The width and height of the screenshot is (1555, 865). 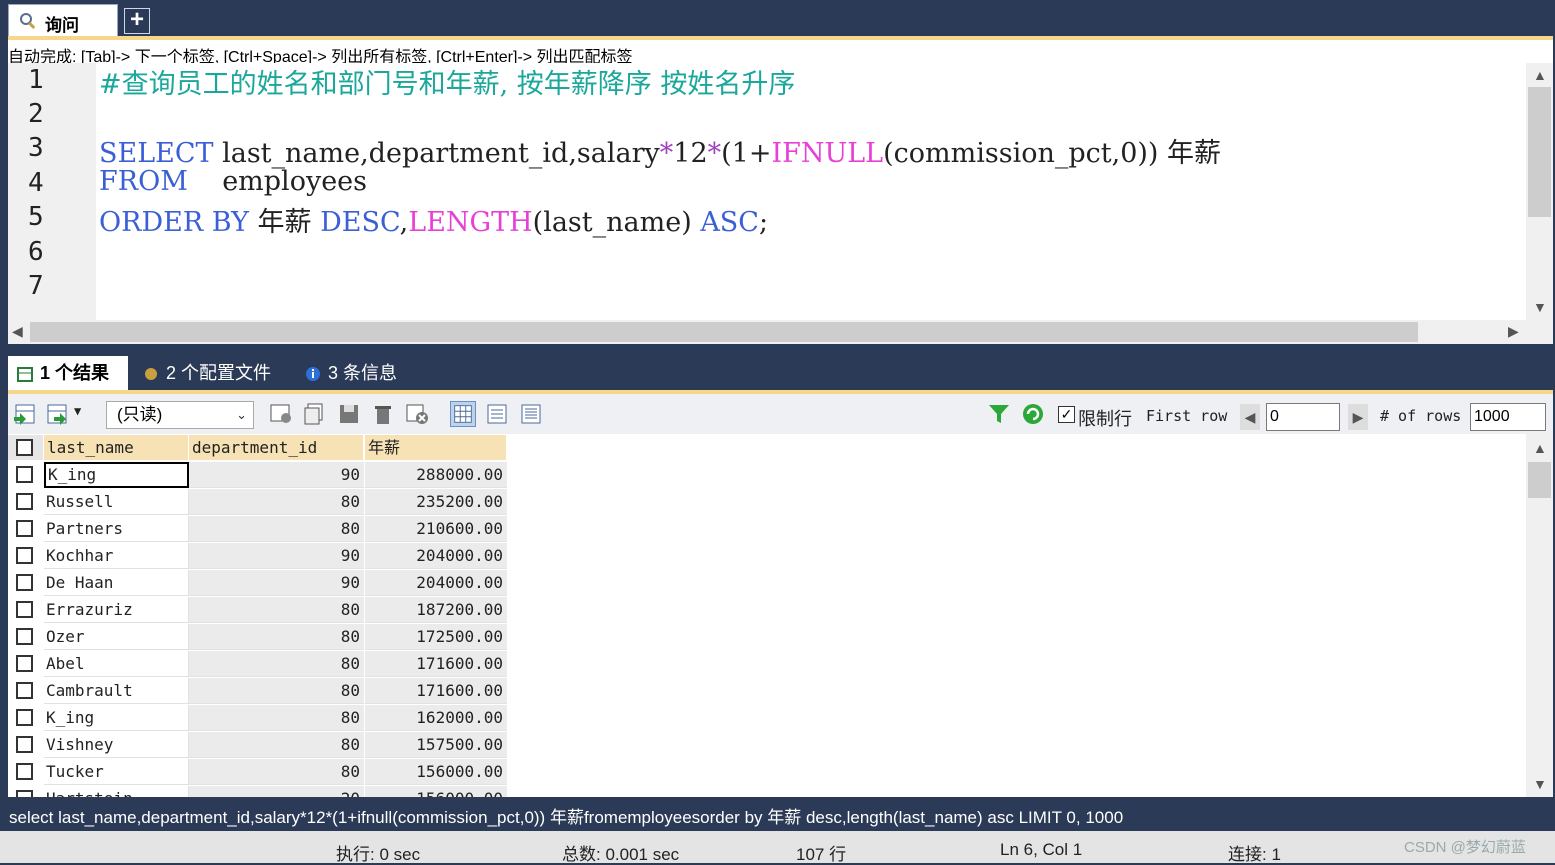 I want to click on next-page-icon: ▶, so click(x=1358, y=417).